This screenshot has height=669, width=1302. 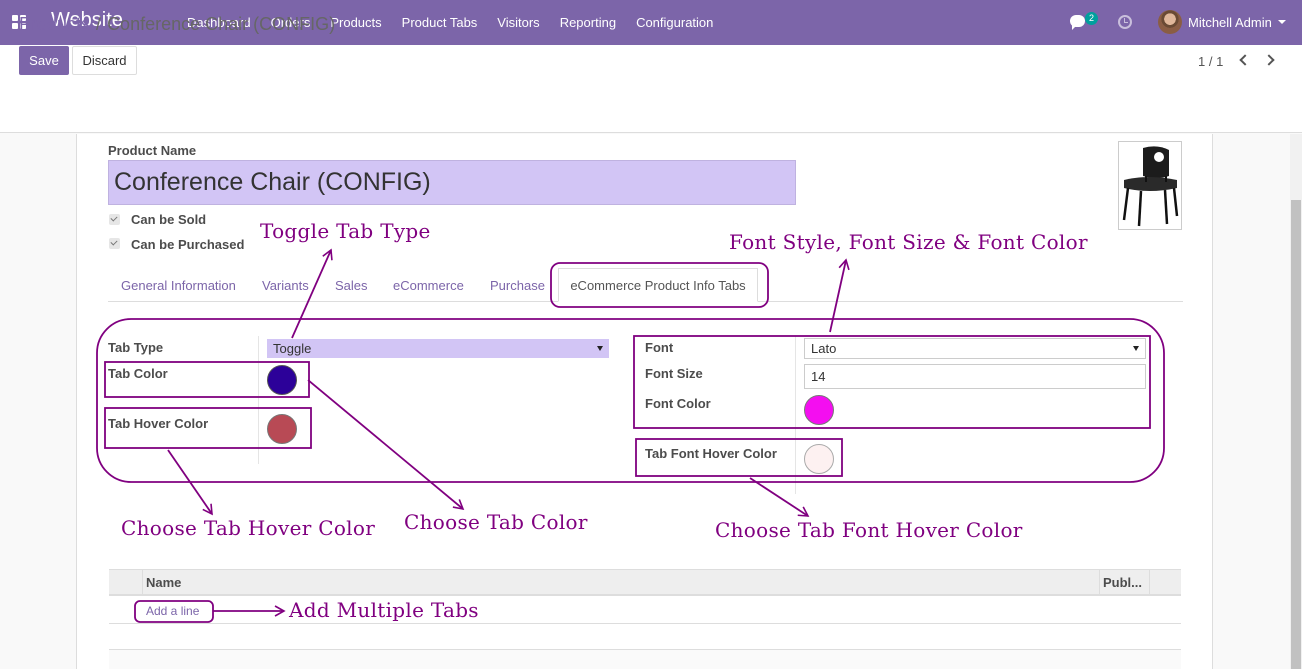 I want to click on breadcrumb-current: Conference Chair (CONFIG), so click(x=221, y=24).